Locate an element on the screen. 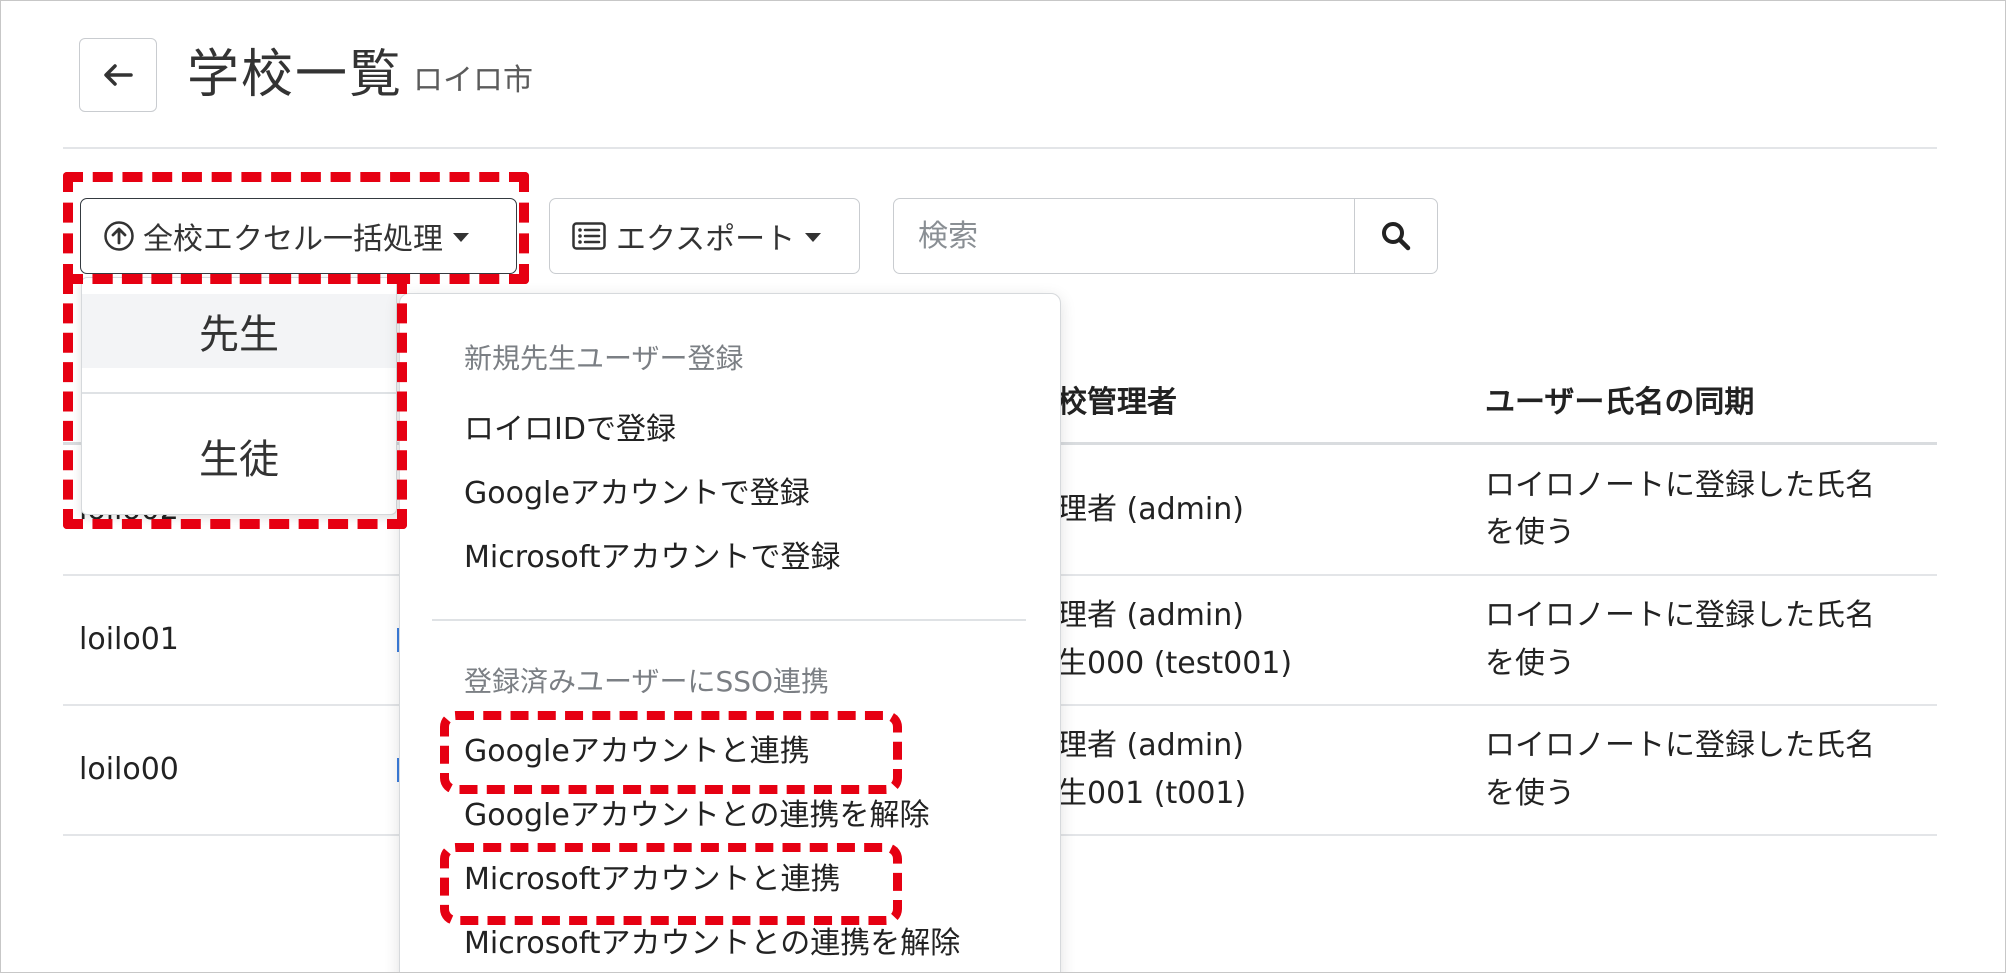 The width and height of the screenshot is (2006, 973). export-button: エクスポート is located at coordinates (704, 236).